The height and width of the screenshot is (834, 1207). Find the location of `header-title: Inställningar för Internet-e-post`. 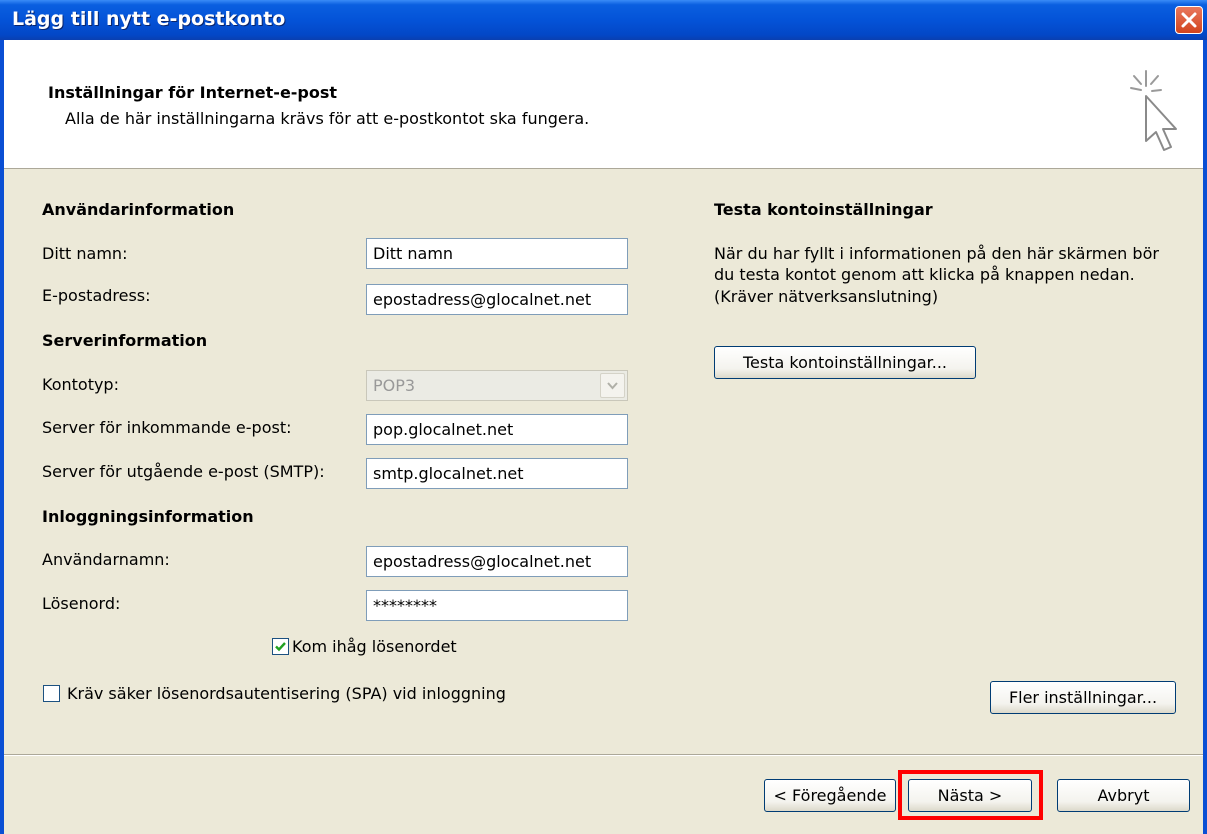

header-title: Inställningar för Internet-e-post is located at coordinates (193, 92).